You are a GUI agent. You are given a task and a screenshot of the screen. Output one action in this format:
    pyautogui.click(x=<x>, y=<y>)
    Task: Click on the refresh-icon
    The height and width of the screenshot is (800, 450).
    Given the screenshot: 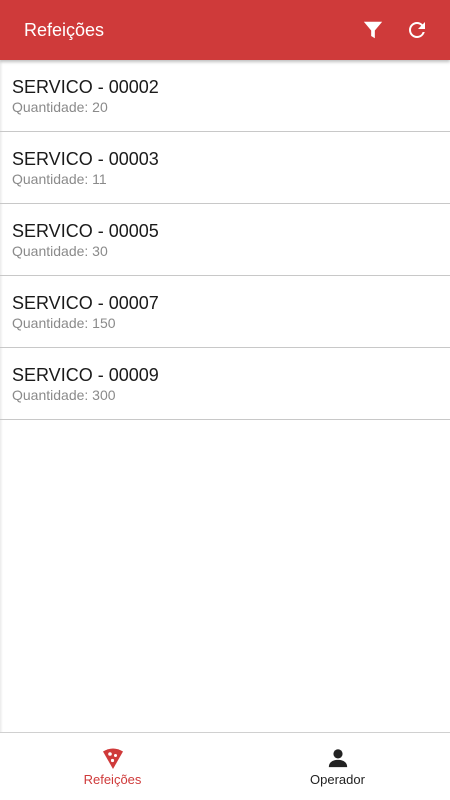 What is the action you would take?
    pyautogui.click(x=417, y=30)
    